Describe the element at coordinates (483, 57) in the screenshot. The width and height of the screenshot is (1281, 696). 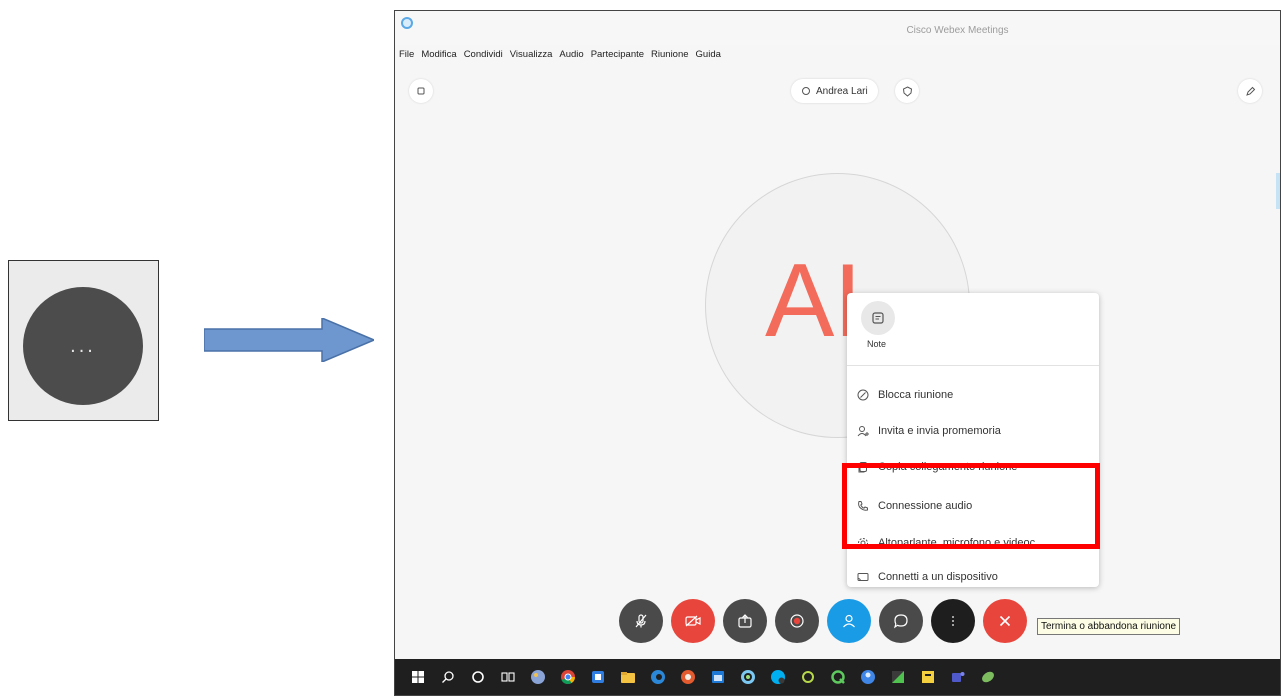
I see `menu-condividi: Condividi` at that location.